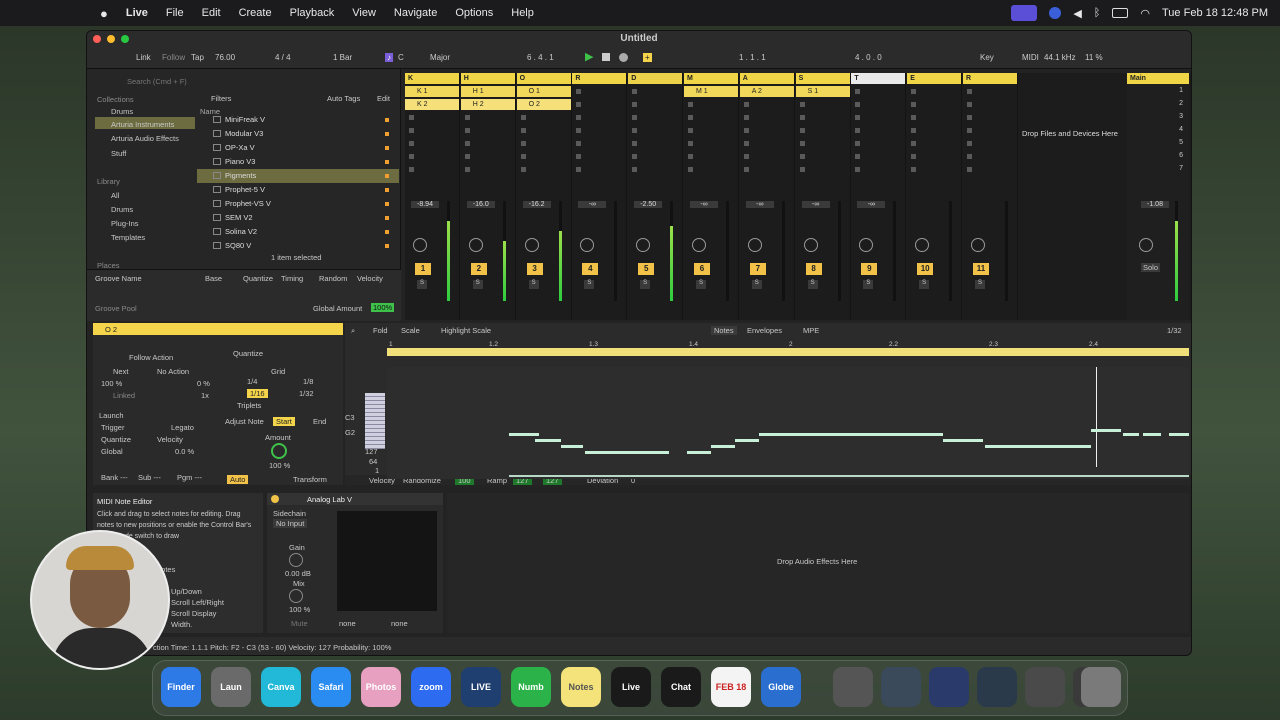 The image size is (1280, 720). Describe the element at coordinates (1024, 13) in the screenshot. I see `screen-share-icon` at that location.